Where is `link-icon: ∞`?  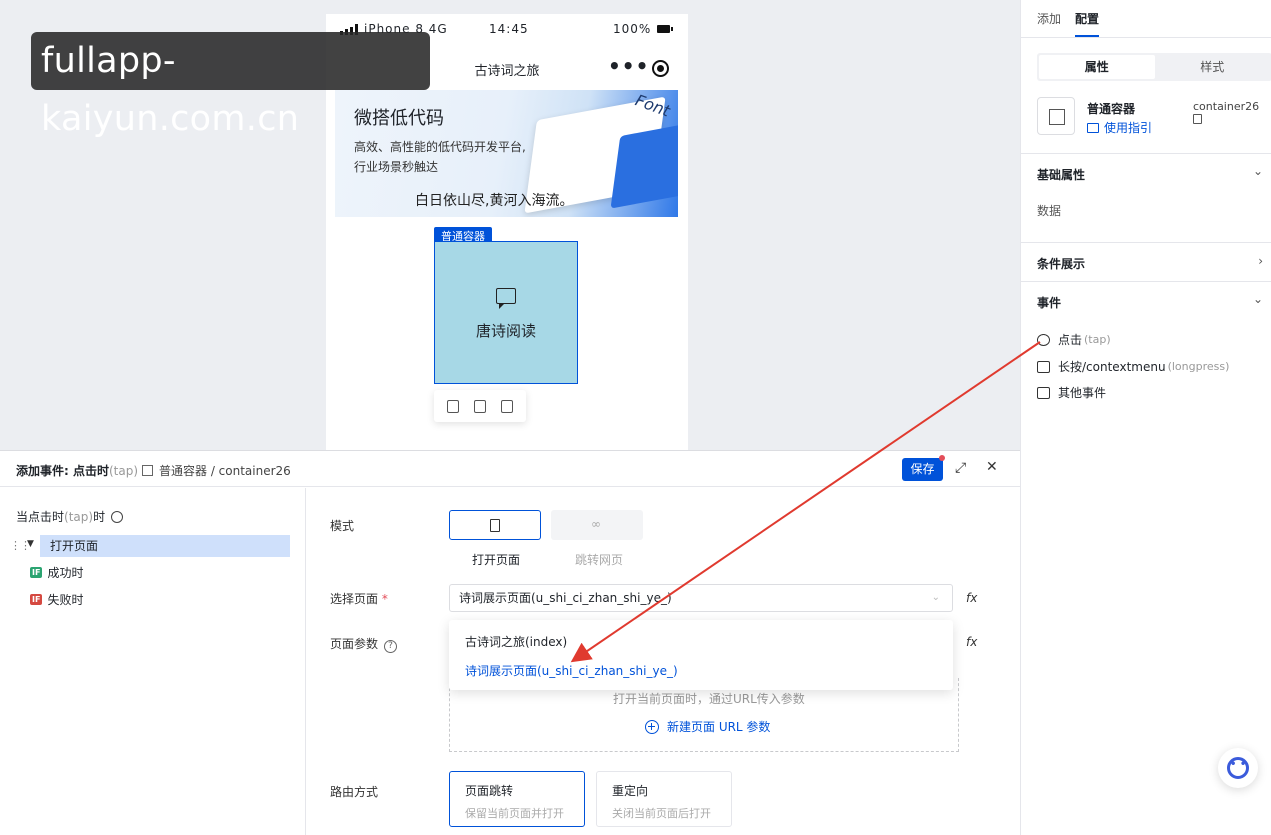
link-icon: ∞ is located at coordinates (596, 524).